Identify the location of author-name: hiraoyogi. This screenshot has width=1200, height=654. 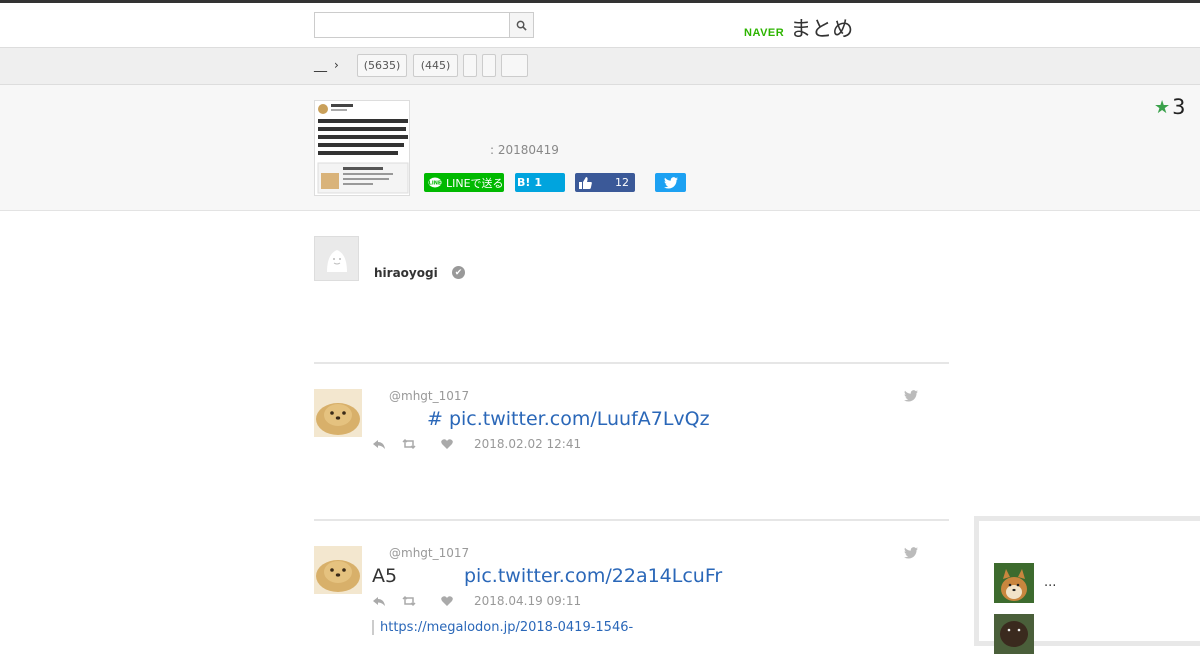
(406, 273).